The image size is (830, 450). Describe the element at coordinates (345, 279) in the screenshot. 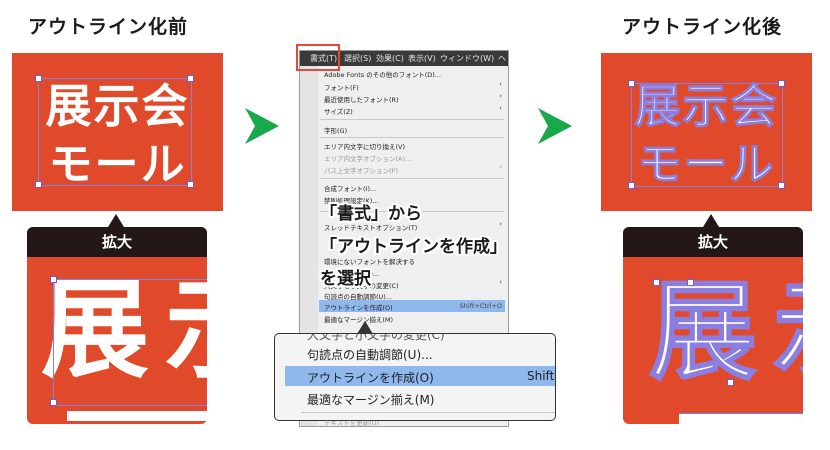

I see `callout-line3: を選択` at that location.